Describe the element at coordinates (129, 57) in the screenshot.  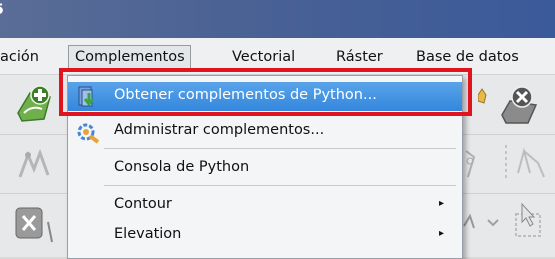
I see `menu-complementos: Complementos` at that location.